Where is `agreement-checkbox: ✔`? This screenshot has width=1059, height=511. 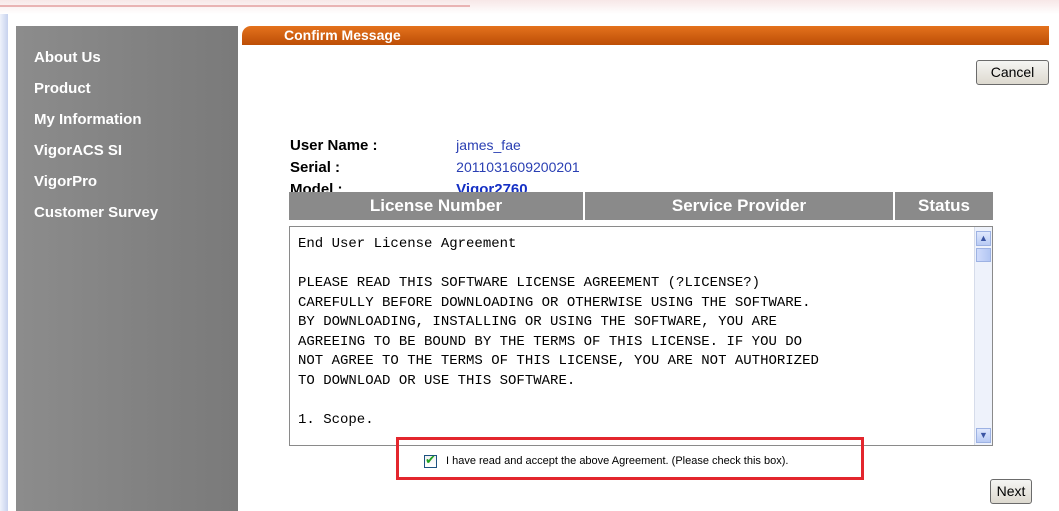
agreement-checkbox: ✔ is located at coordinates (430, 459).